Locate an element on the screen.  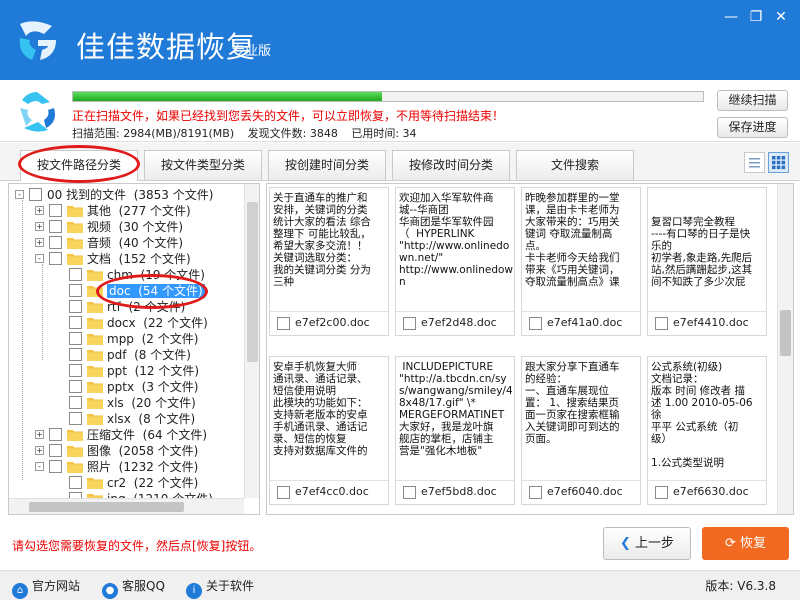
official-site-link: ⌂ 官方网站 is located at coordinates (46, 588).